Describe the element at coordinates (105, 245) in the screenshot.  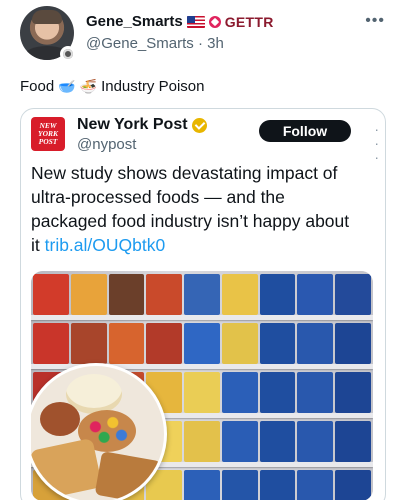
I see `article-link: trib.al/OUQbtk0` at that location.